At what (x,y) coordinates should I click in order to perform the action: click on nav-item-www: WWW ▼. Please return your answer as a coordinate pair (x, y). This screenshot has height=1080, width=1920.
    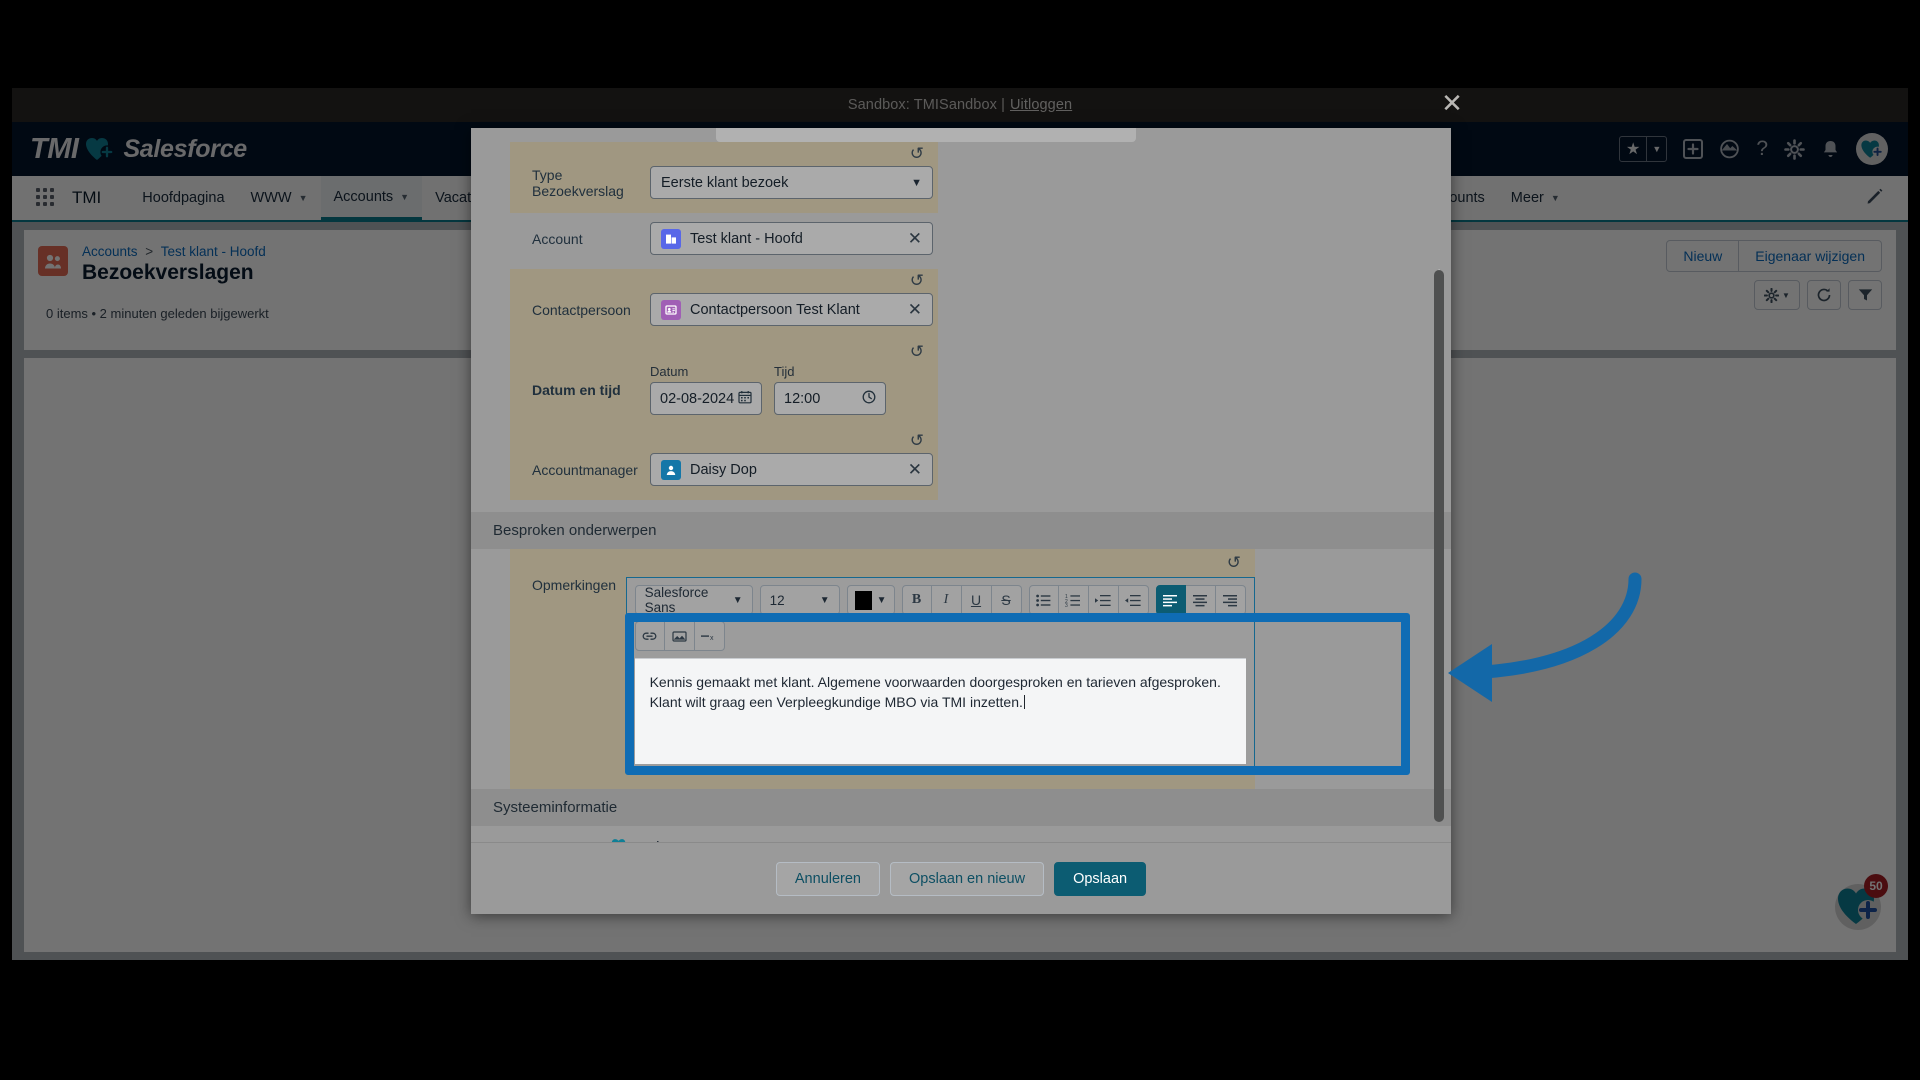
    Looking at the image, I should click on (279, 198).